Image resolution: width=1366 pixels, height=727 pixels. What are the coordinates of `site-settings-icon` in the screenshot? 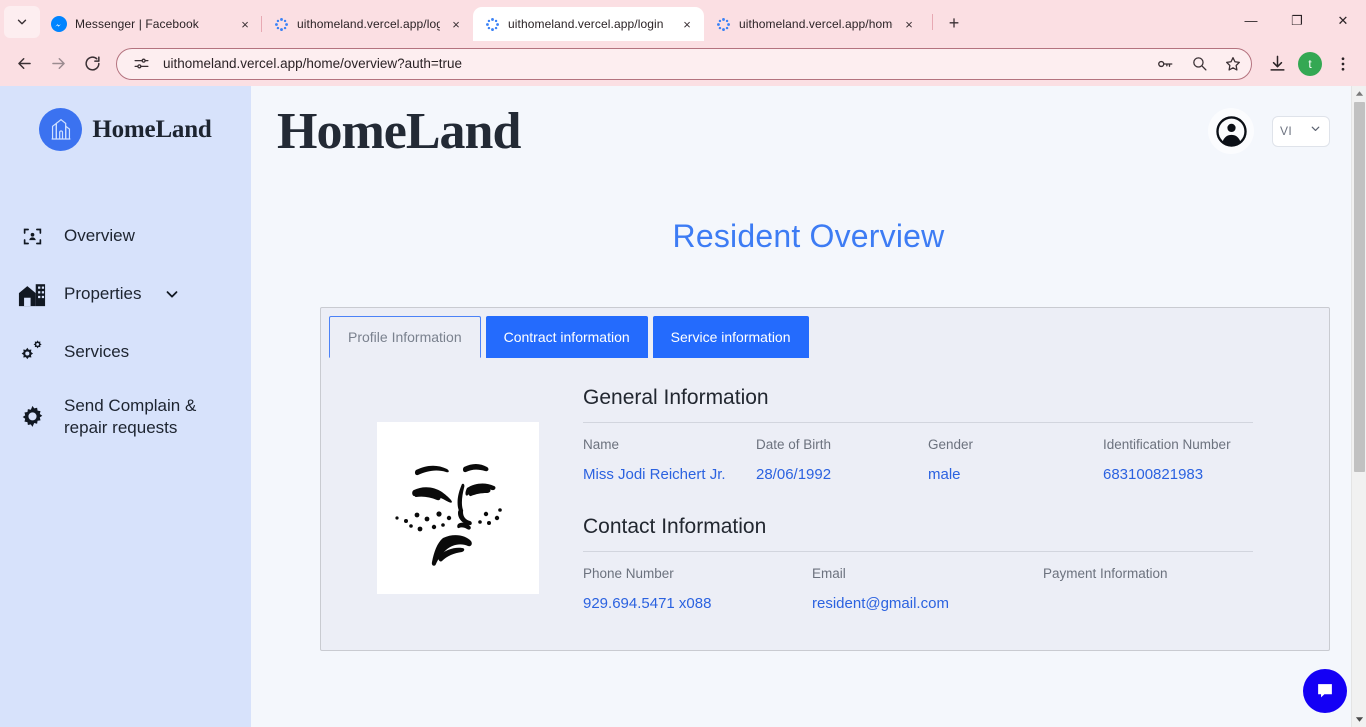 It's located at (141, 64).